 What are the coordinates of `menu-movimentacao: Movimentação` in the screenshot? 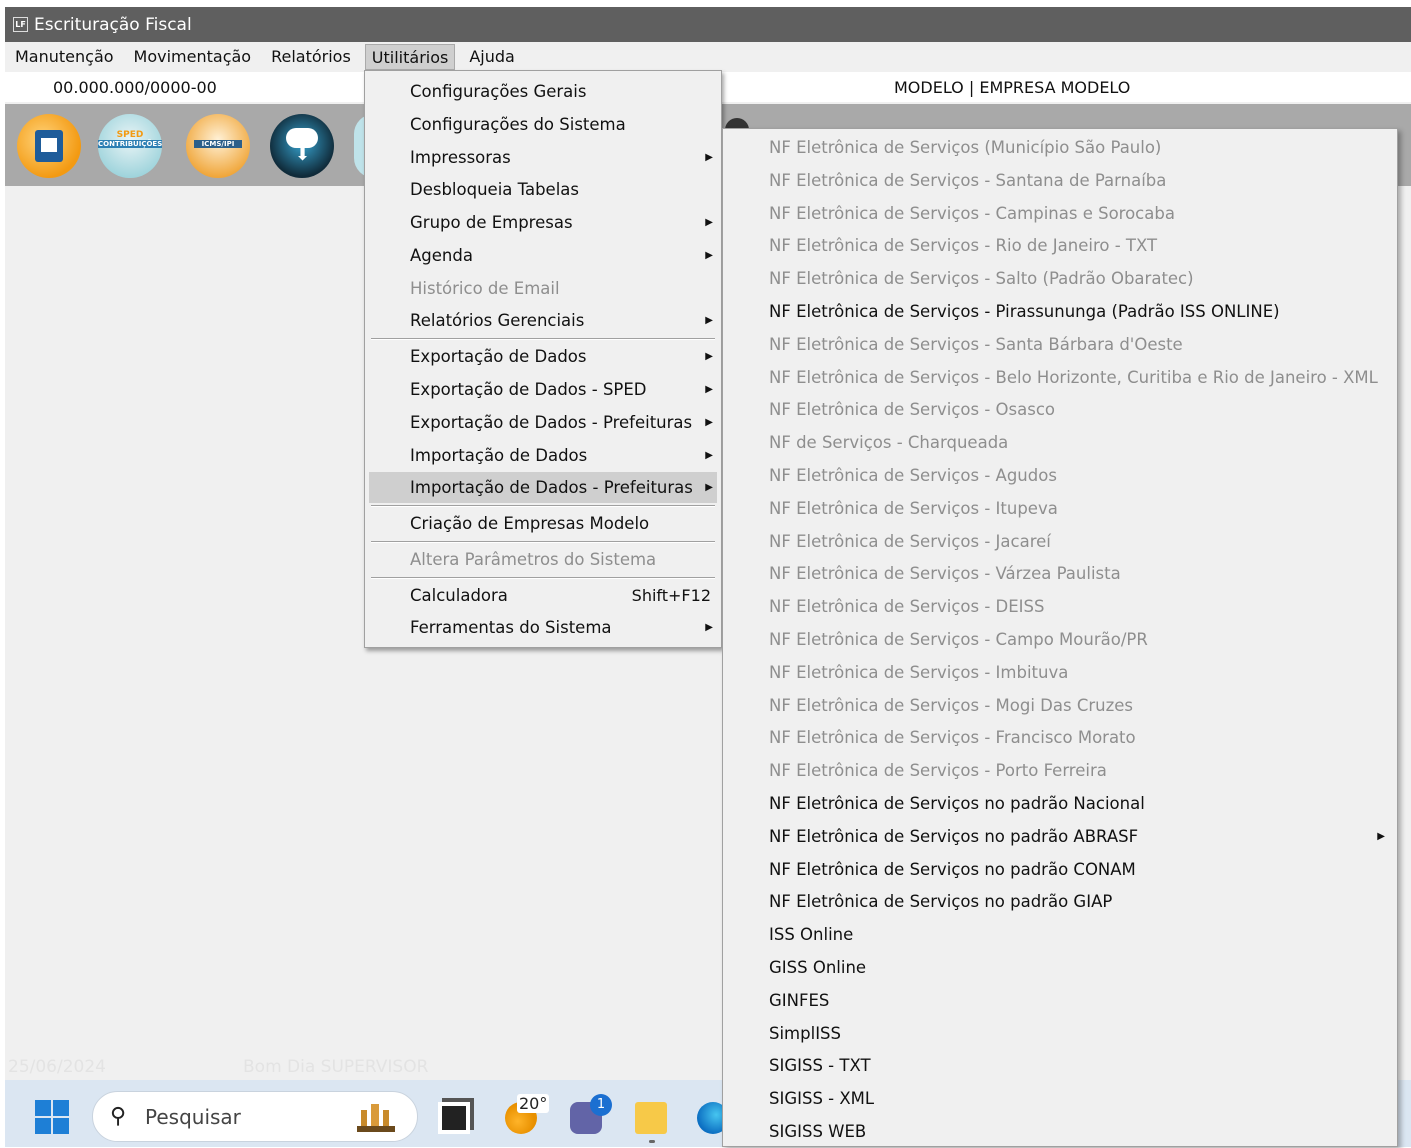 It's located at (193, 57).